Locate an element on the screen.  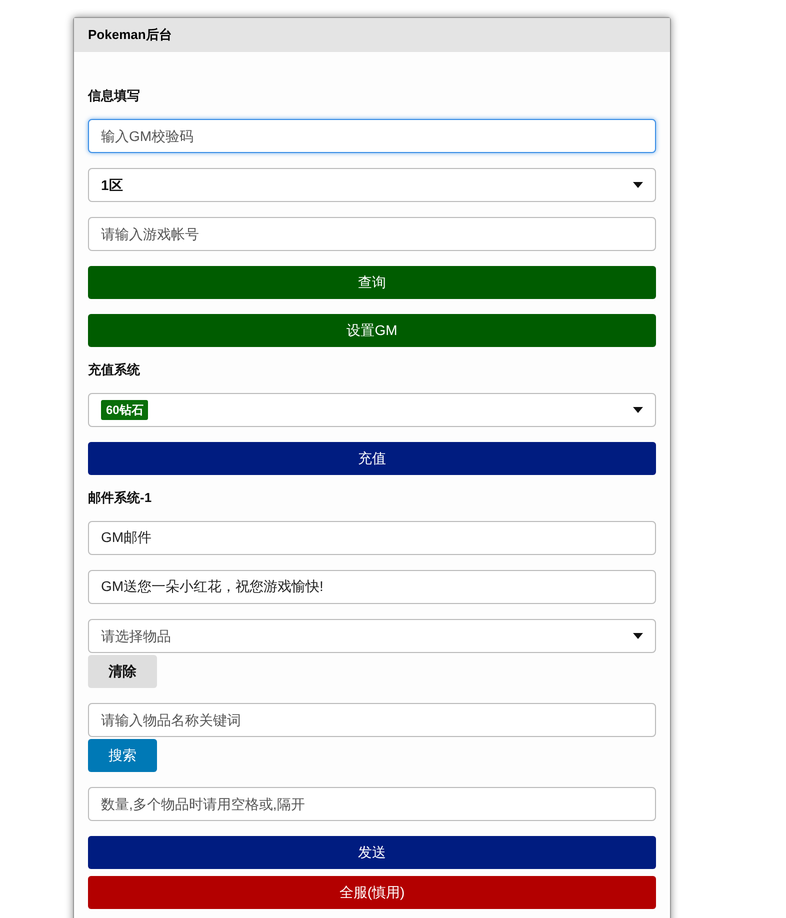
action-button: 查询 is located at coordinates (372, 282).